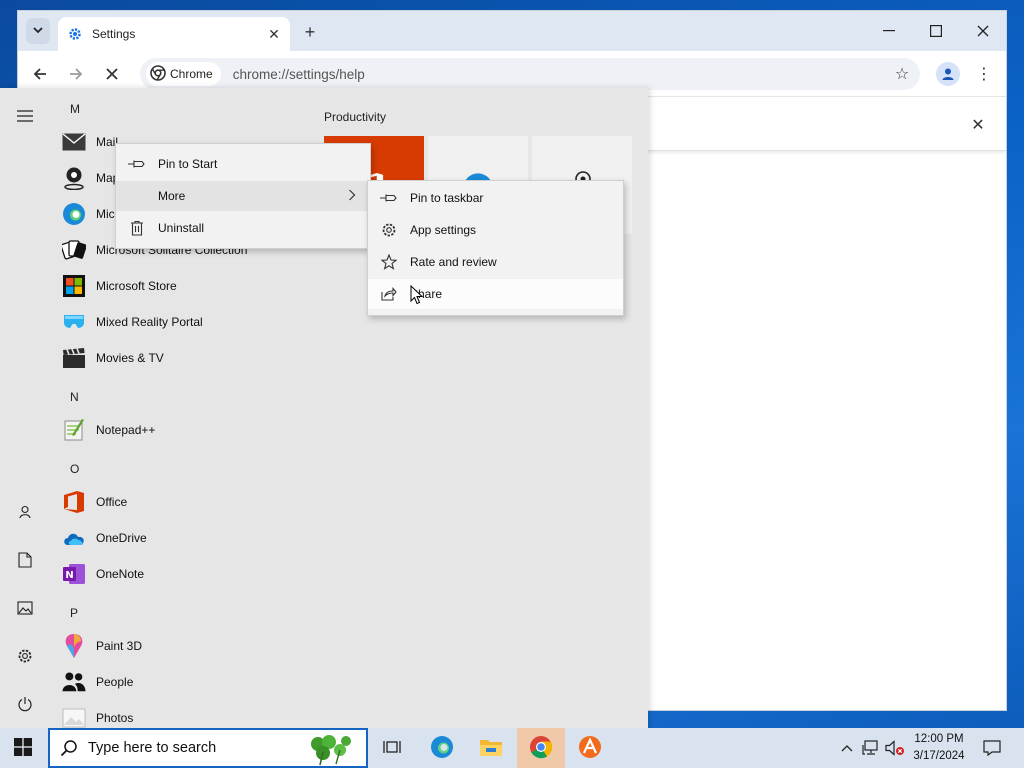 The height and width of the screenshot is (768, 1024). What do you see at coordinates (114, 34) in the screenshot?
I see `tab-title: Settings` at bounding box center [114, 34].